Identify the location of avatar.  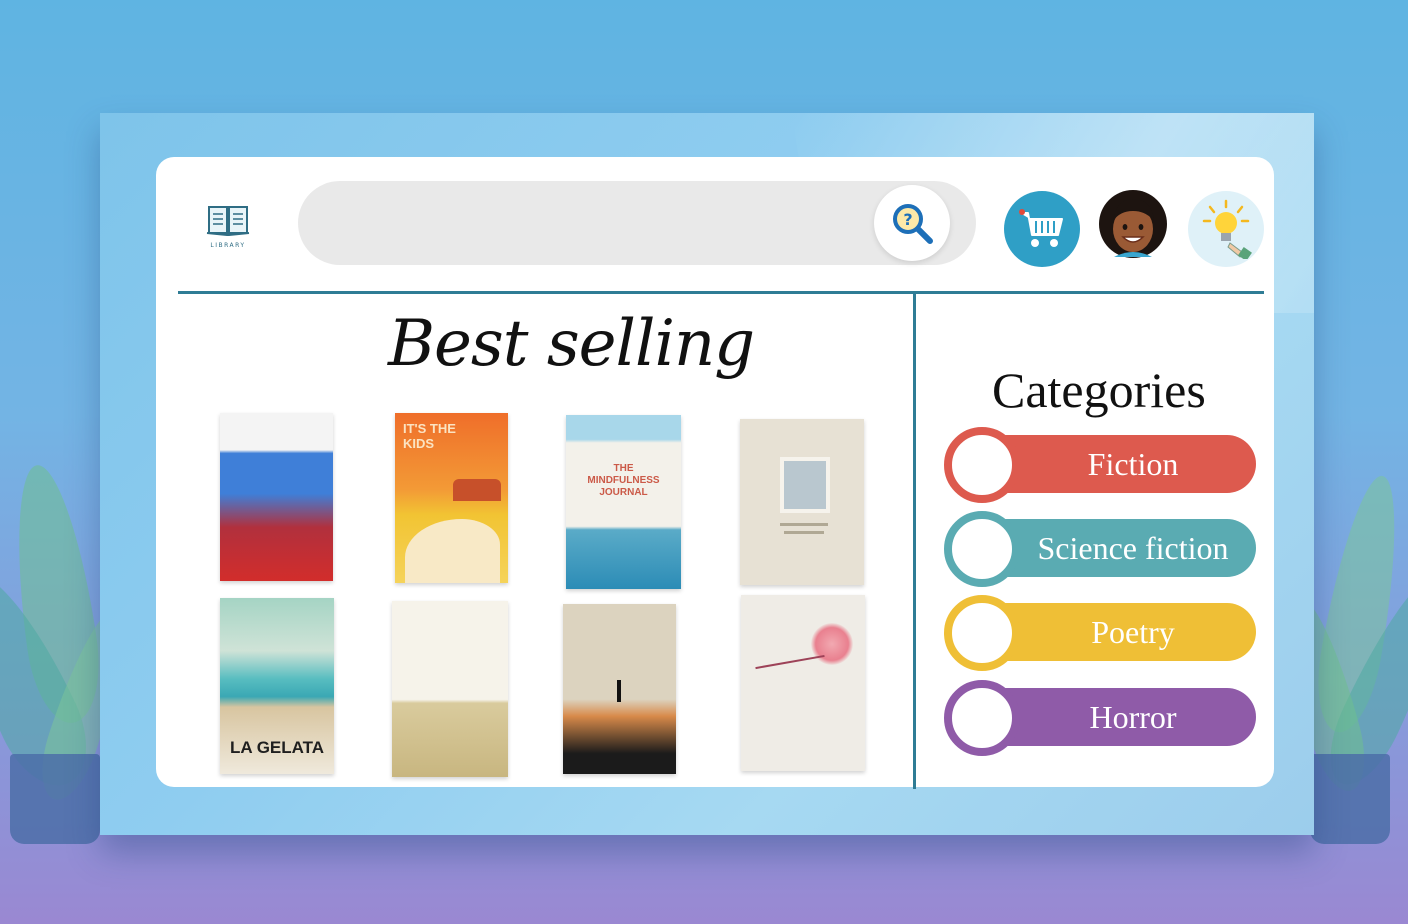
(1133, 224).